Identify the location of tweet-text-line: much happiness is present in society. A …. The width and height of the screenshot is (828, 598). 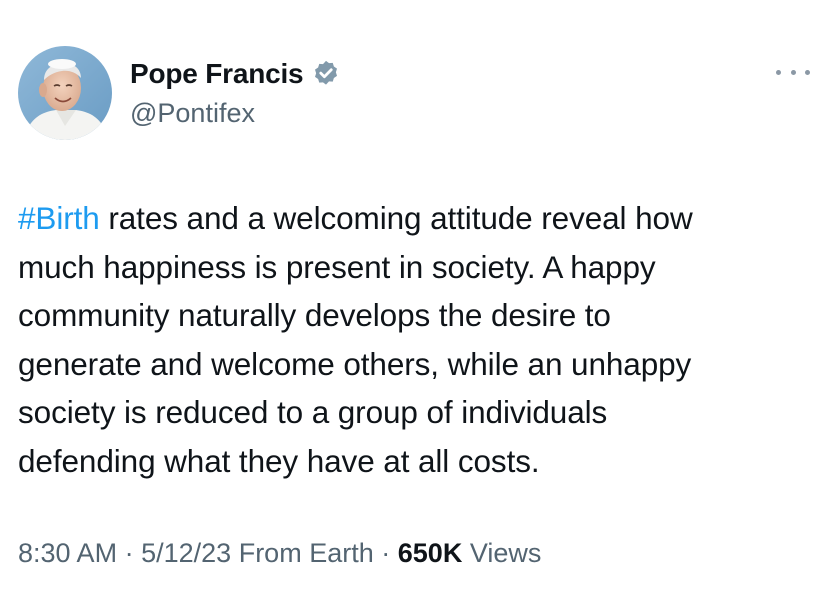
(337, 266).